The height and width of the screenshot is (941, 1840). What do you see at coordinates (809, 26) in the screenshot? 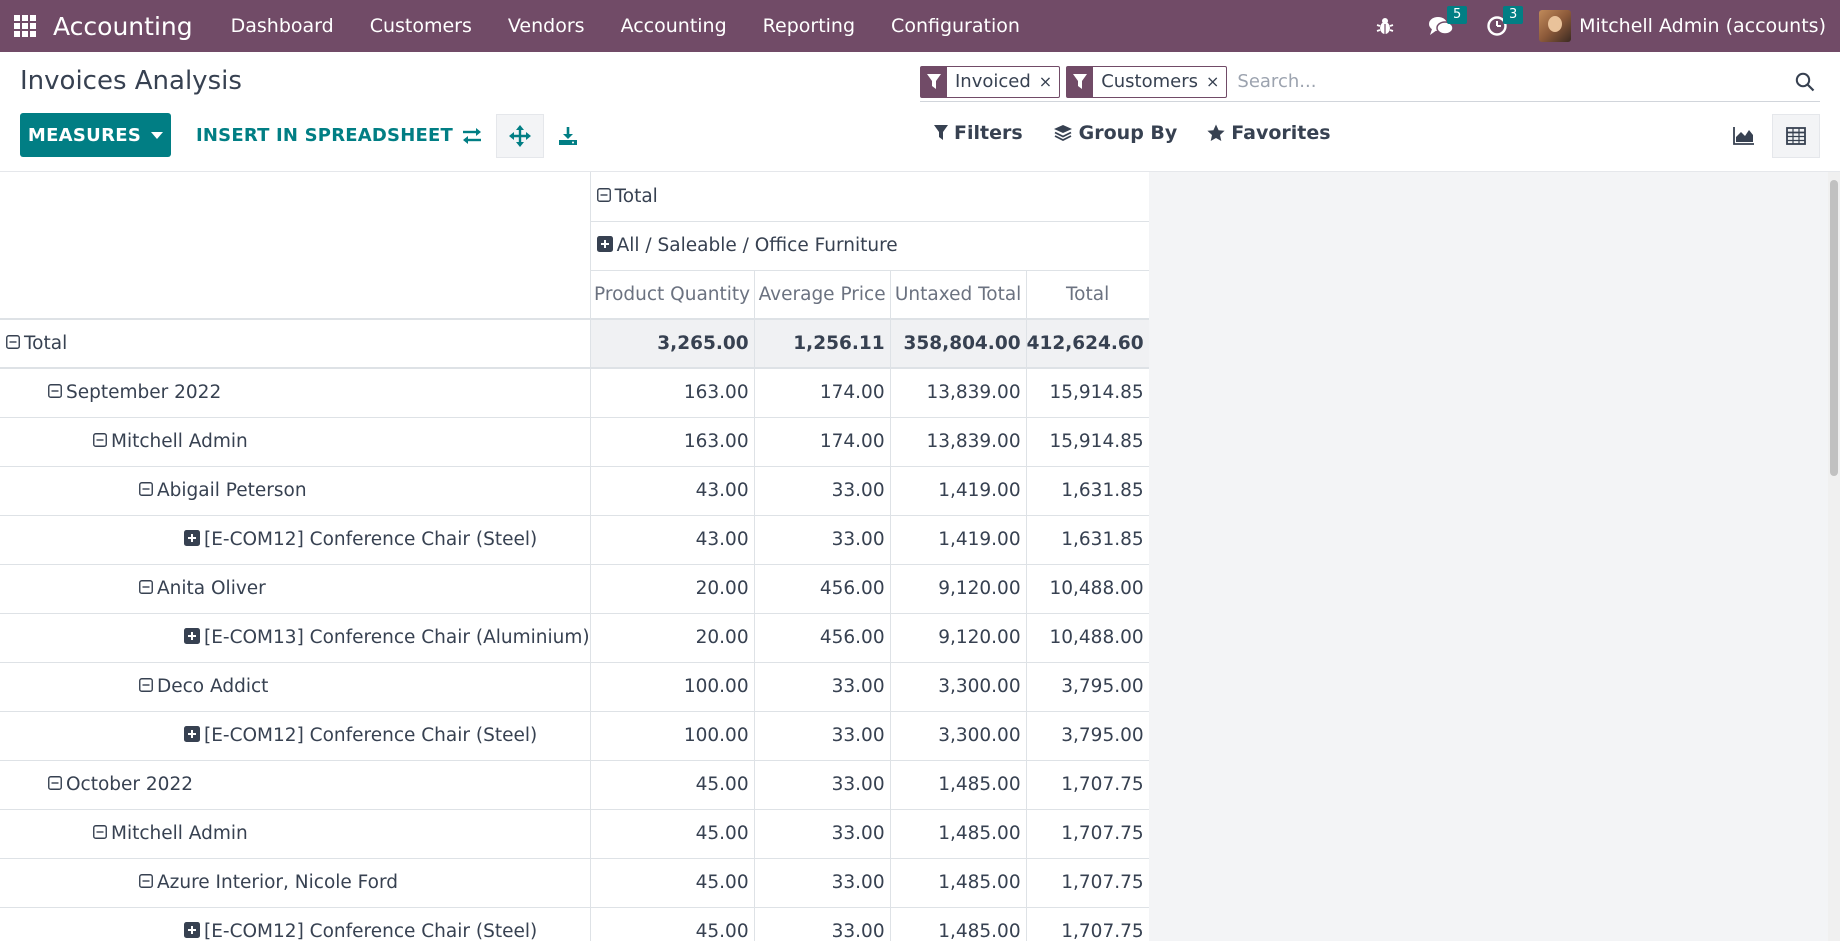
I see `menu-reporting: Reporting` at bounding box center [809, 26].